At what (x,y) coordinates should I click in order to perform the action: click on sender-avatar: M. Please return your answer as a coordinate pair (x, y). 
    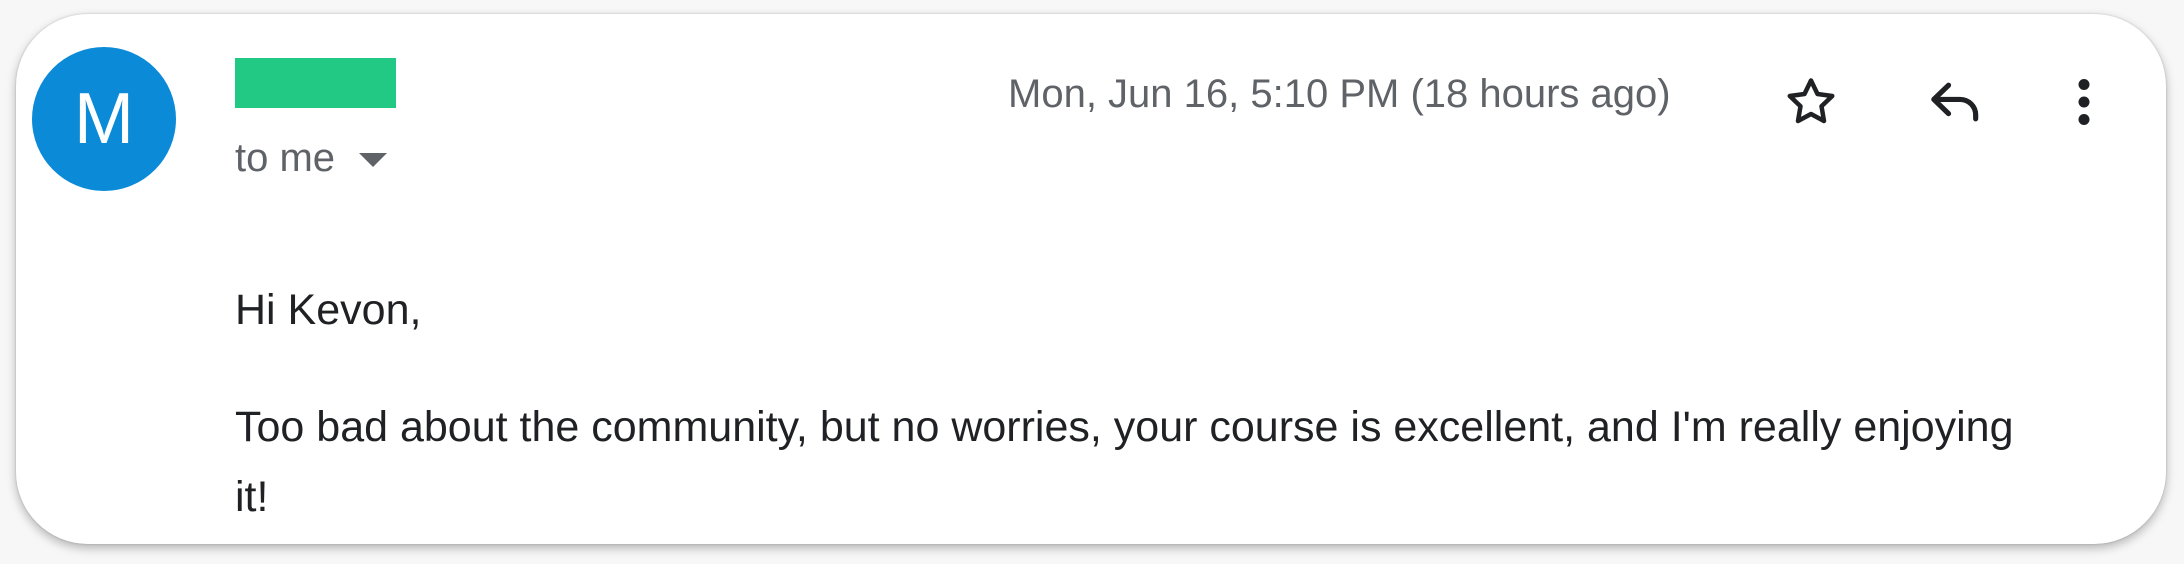
    Looking at the image, I should click on (104, 119).